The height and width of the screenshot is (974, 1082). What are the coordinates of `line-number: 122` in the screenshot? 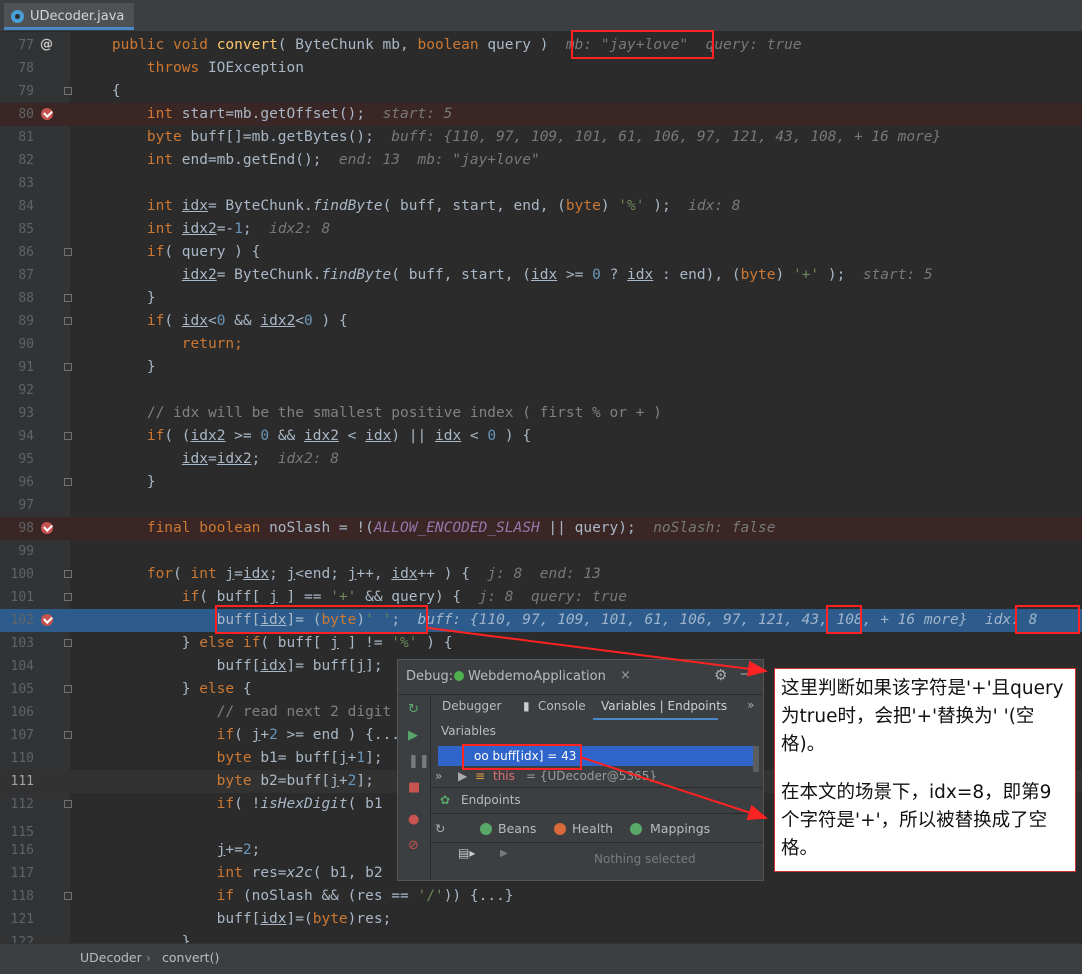 It's located at (22, 939).